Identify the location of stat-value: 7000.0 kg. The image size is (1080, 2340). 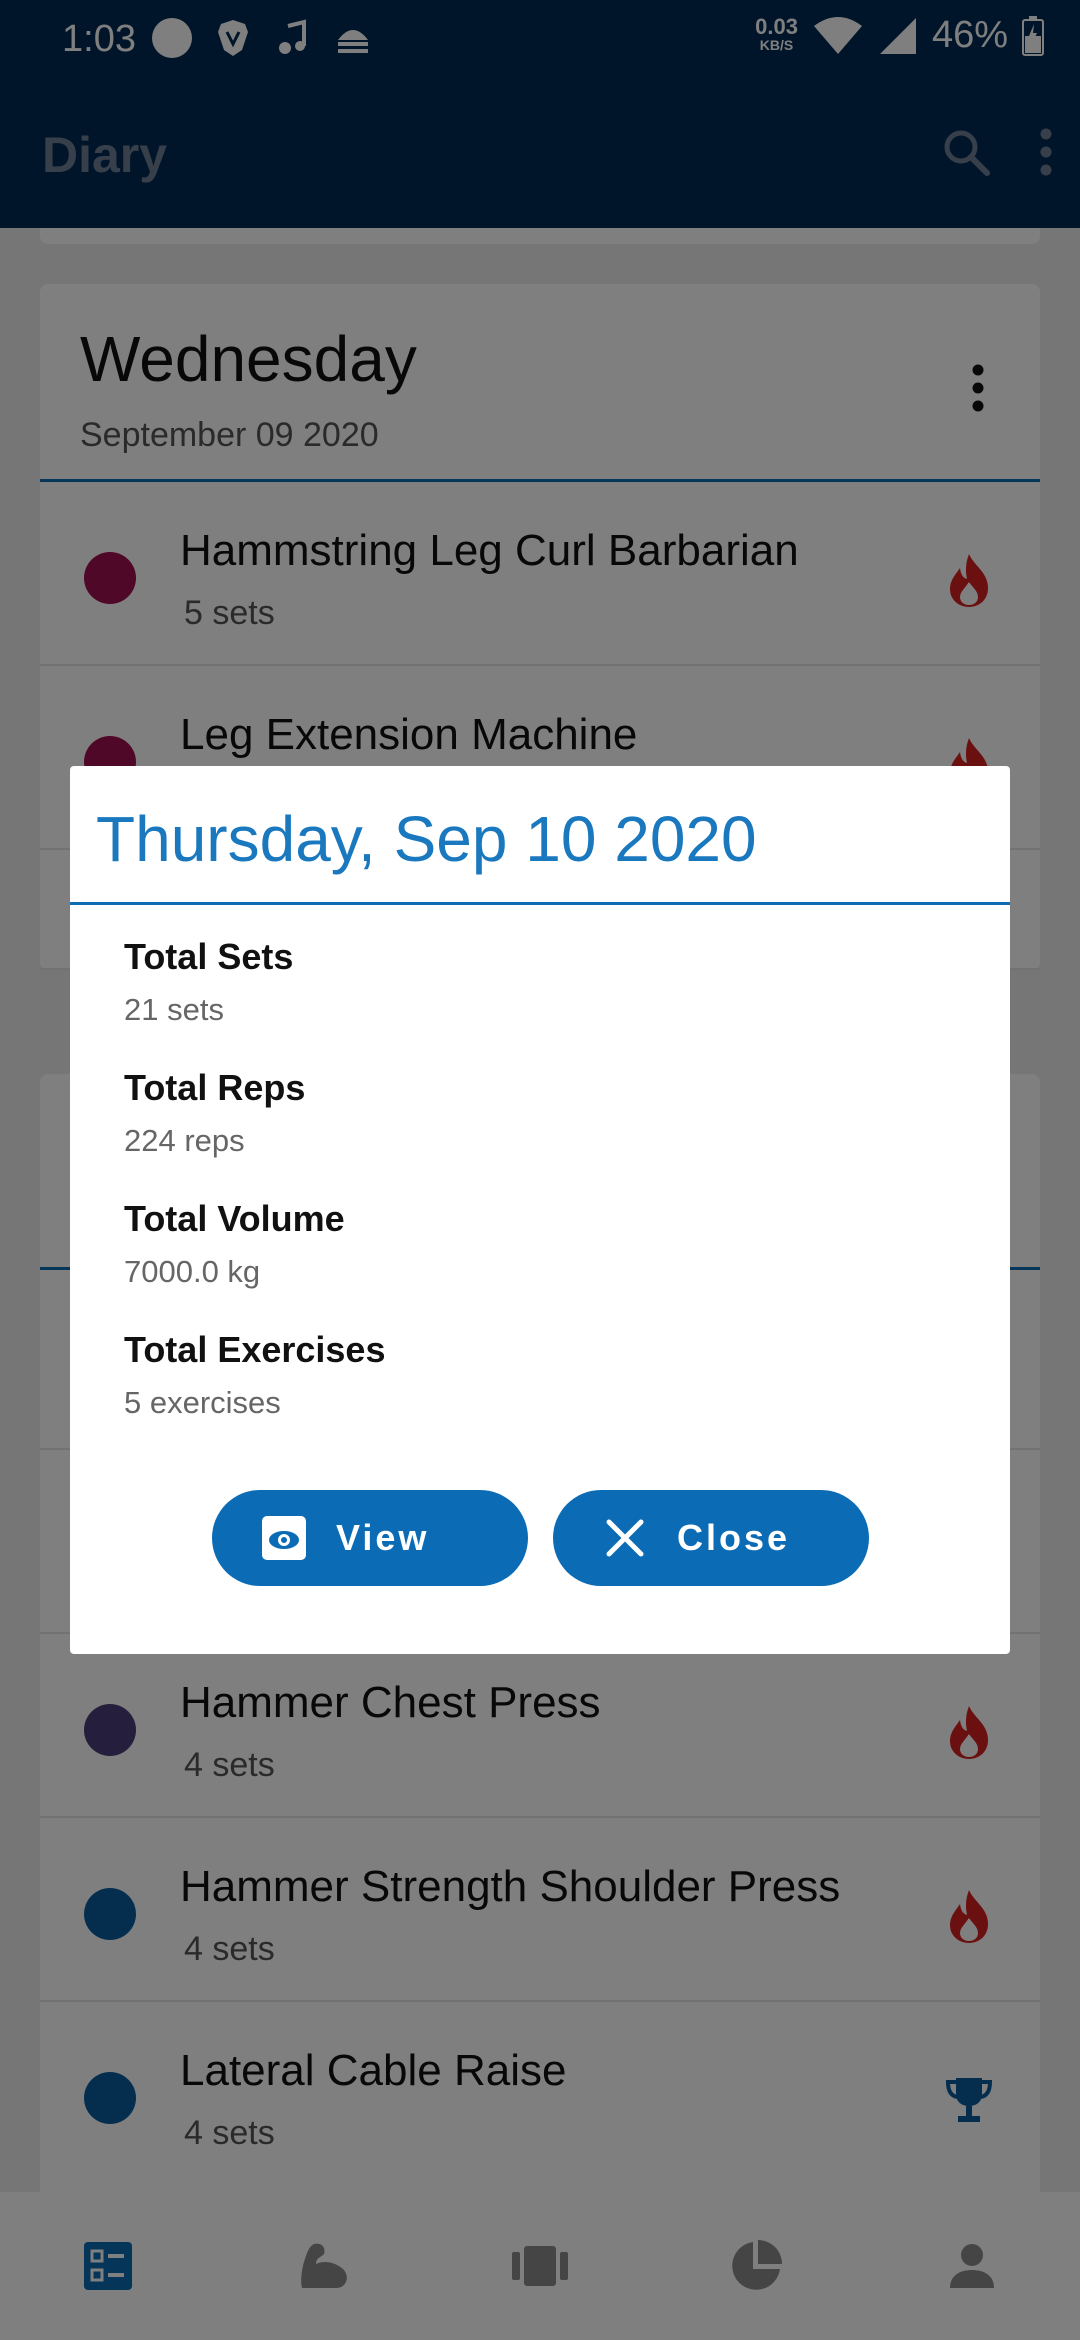
(192, 1271).